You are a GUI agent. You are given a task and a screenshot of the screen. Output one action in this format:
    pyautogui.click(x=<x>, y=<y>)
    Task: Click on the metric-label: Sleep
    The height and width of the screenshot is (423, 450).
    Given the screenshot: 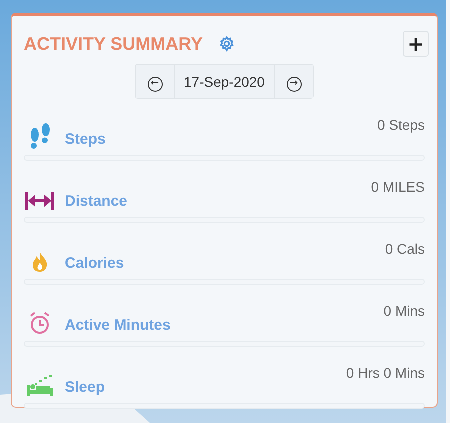 What is the action you would take?
    pyautogui.click(x=85, y=388)
    